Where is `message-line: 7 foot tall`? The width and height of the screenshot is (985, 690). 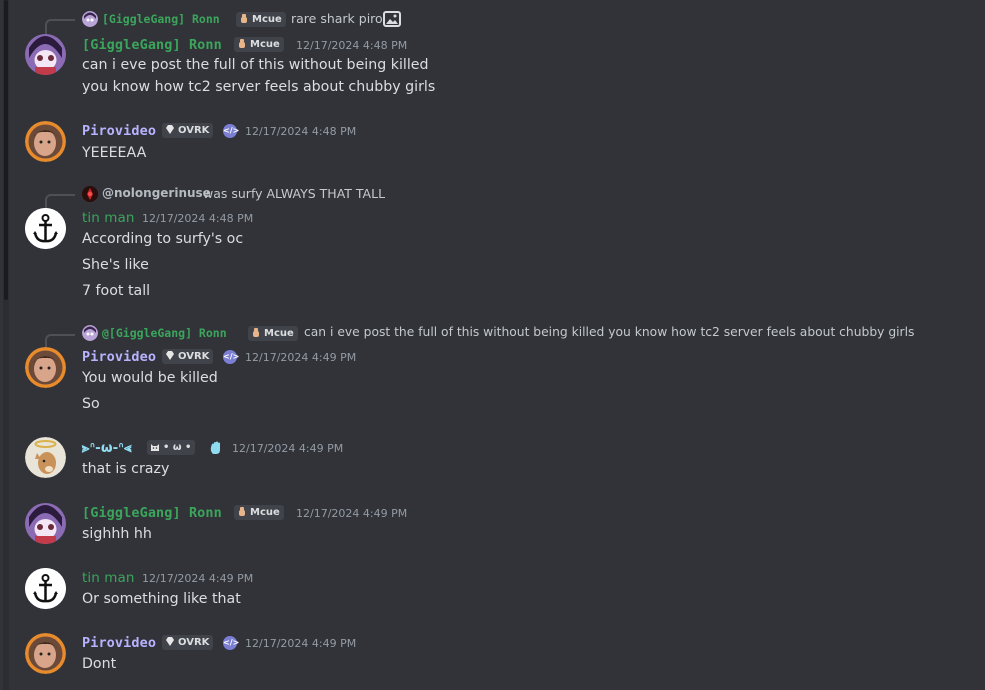 message-line: 7 foot tall is located at coordinates (116, 291).